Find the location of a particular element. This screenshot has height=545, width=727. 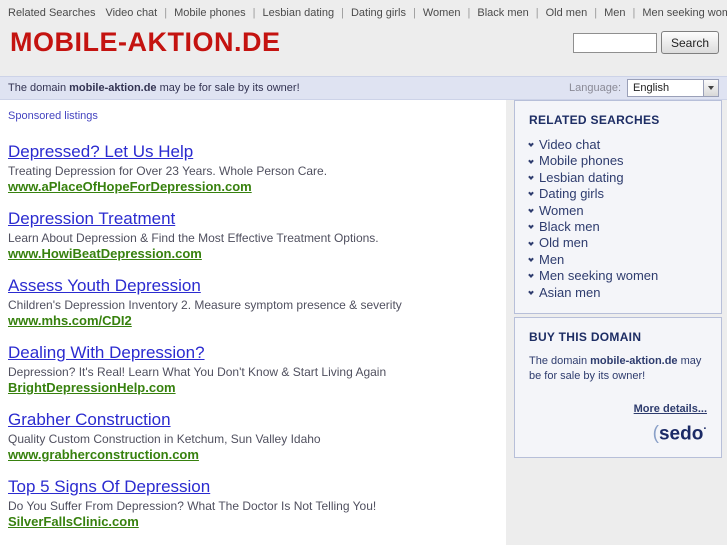

related-search-link: Video chat is located at coordinates (617, 145).